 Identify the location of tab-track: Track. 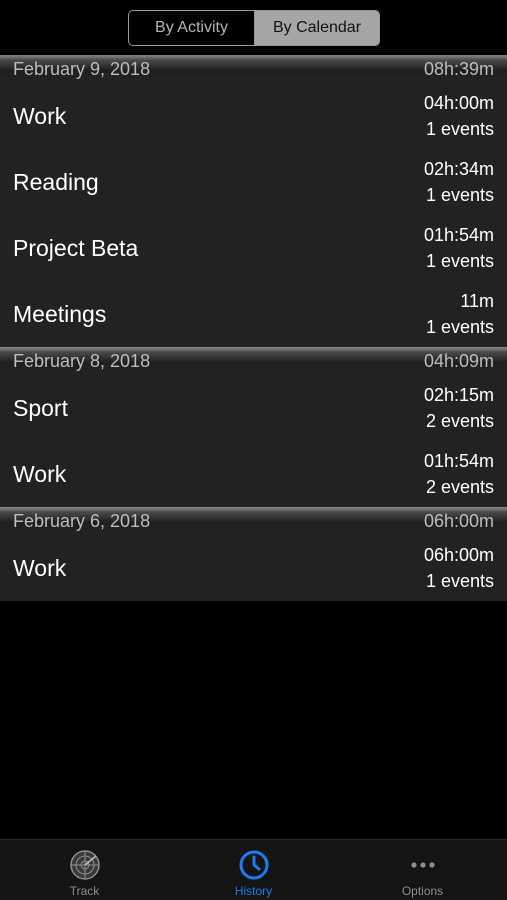
(84, 870).